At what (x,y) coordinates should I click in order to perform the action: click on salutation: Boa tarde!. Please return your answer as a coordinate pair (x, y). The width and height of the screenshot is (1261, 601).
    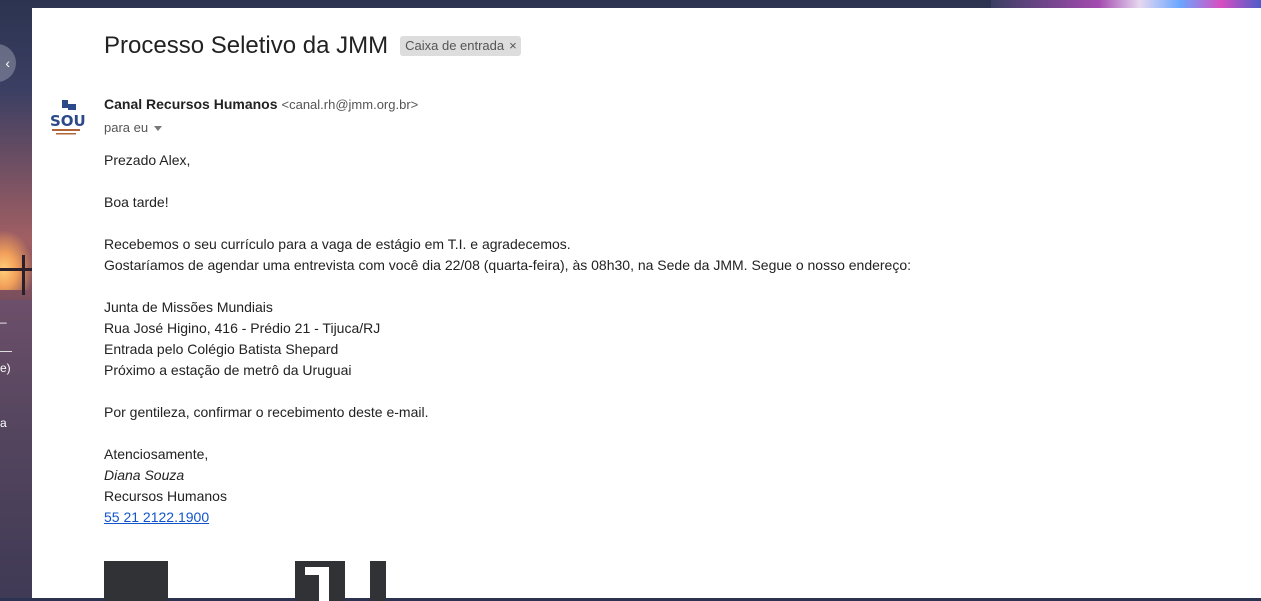
    Looking at the image, I should click on (136, 202).